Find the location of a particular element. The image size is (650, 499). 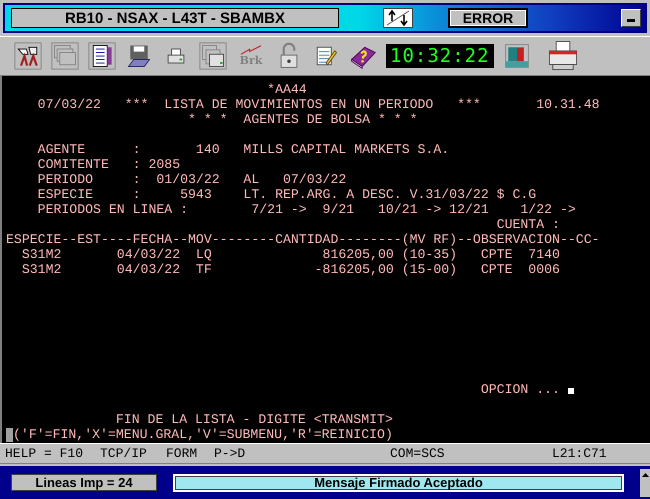

minimize-icon is located at coordinates (631, 20).